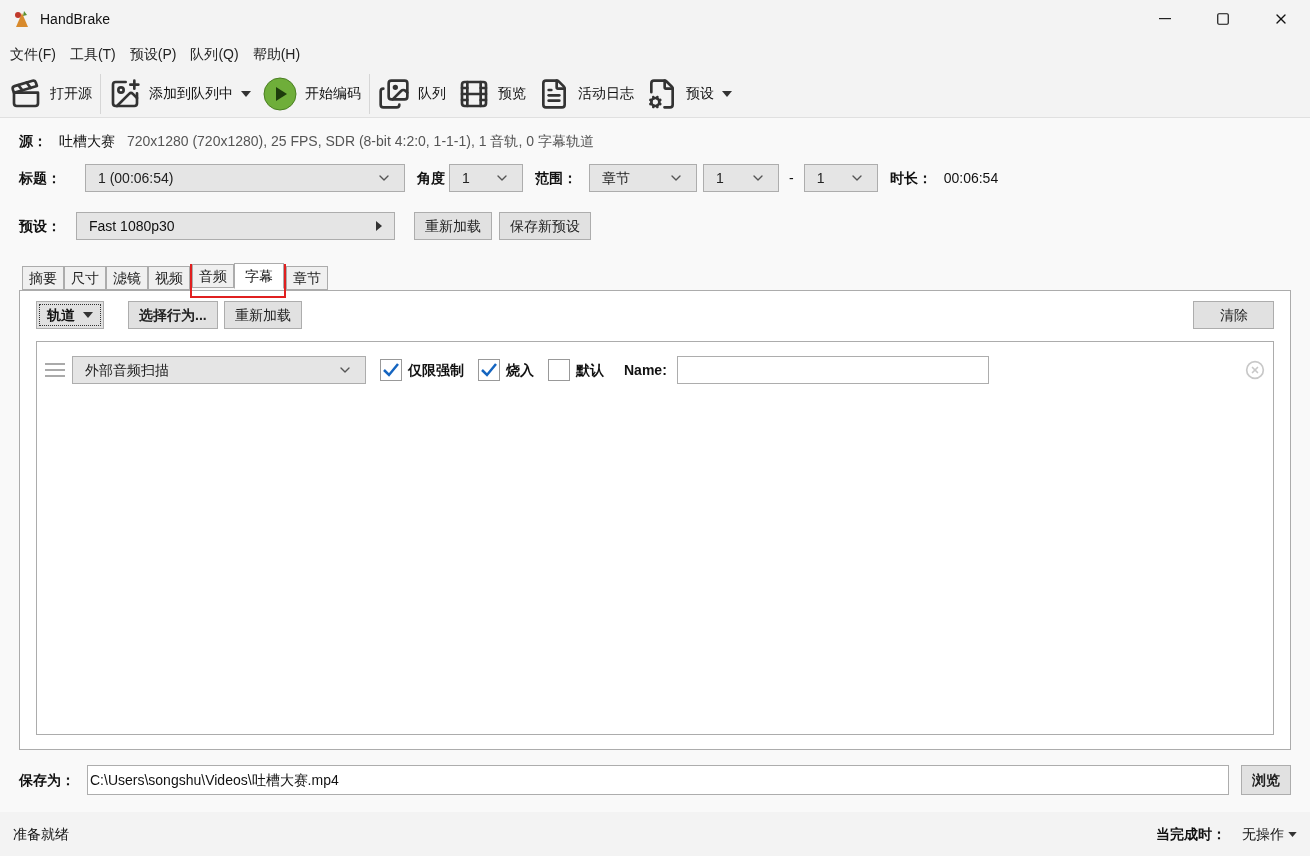 This screenshot has height=856, width=1310. What do you see at coordinates (645, 370) in the screenshot?
I see `name-label: Name:` at bounding box center [645, 370].